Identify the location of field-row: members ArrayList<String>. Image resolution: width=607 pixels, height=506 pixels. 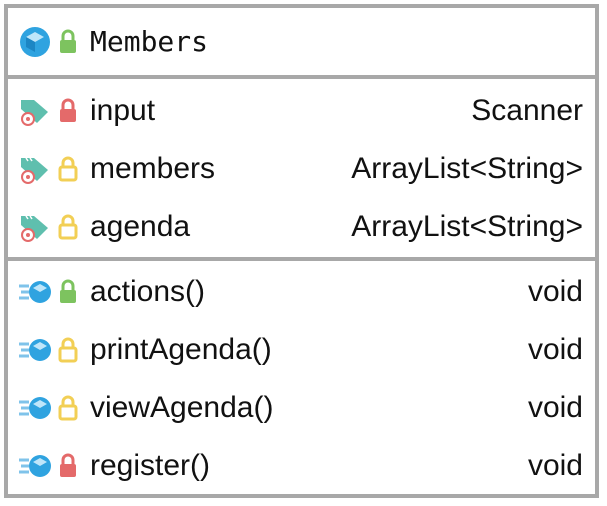
(301, 169).